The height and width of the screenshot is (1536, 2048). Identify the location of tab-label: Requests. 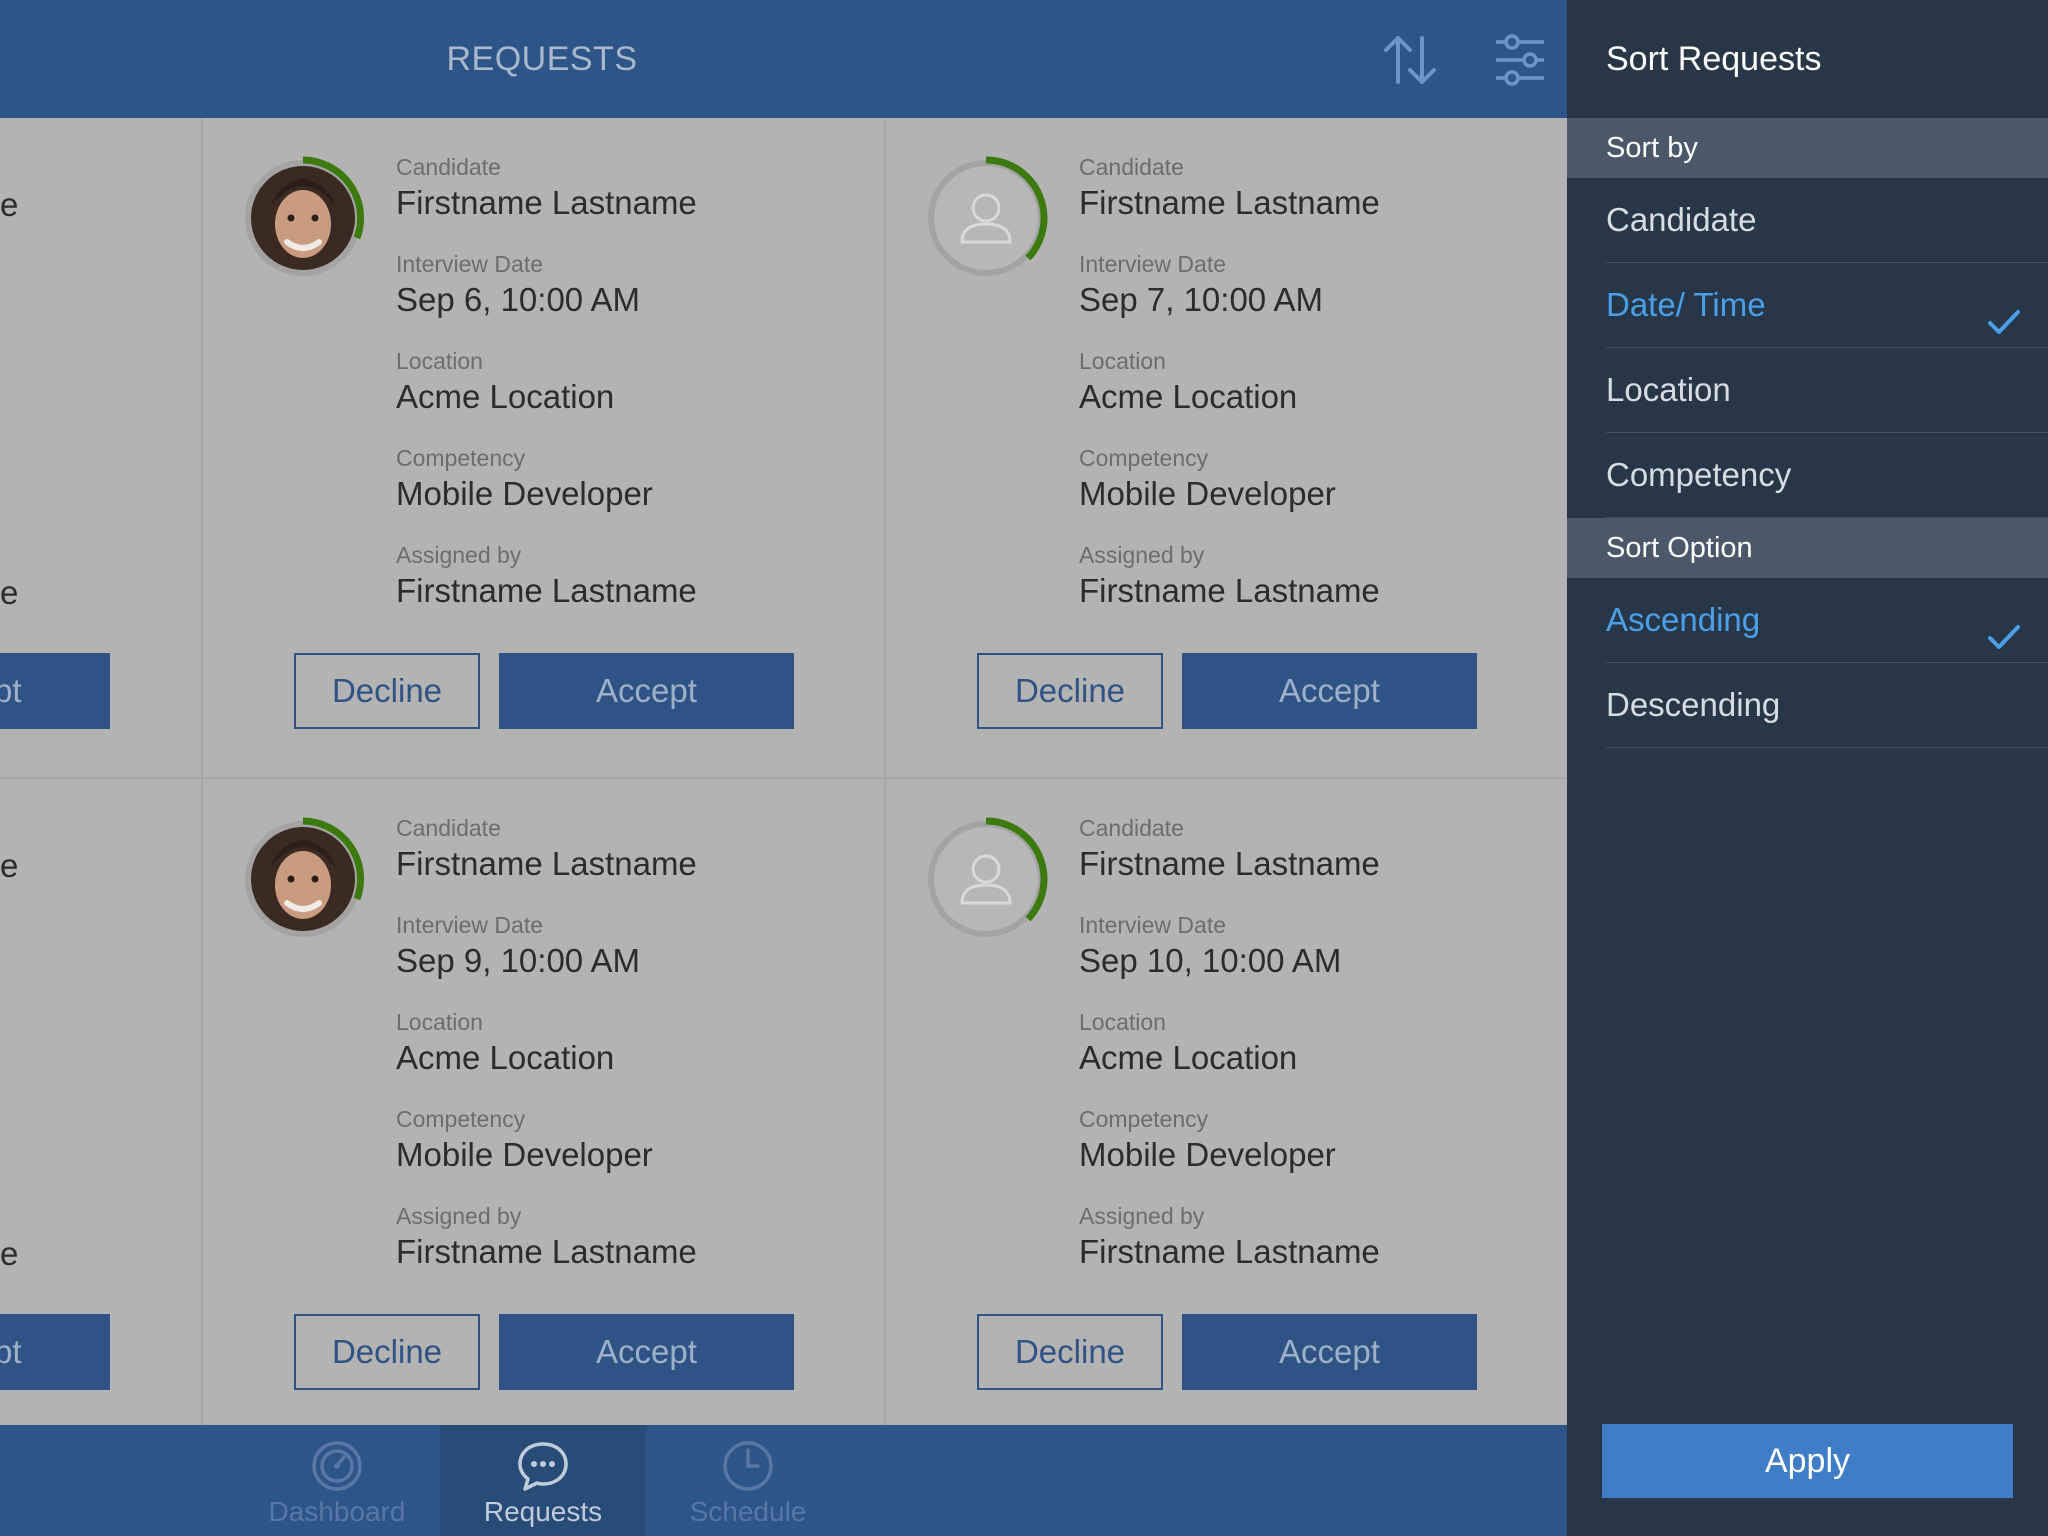
(543, 1511).